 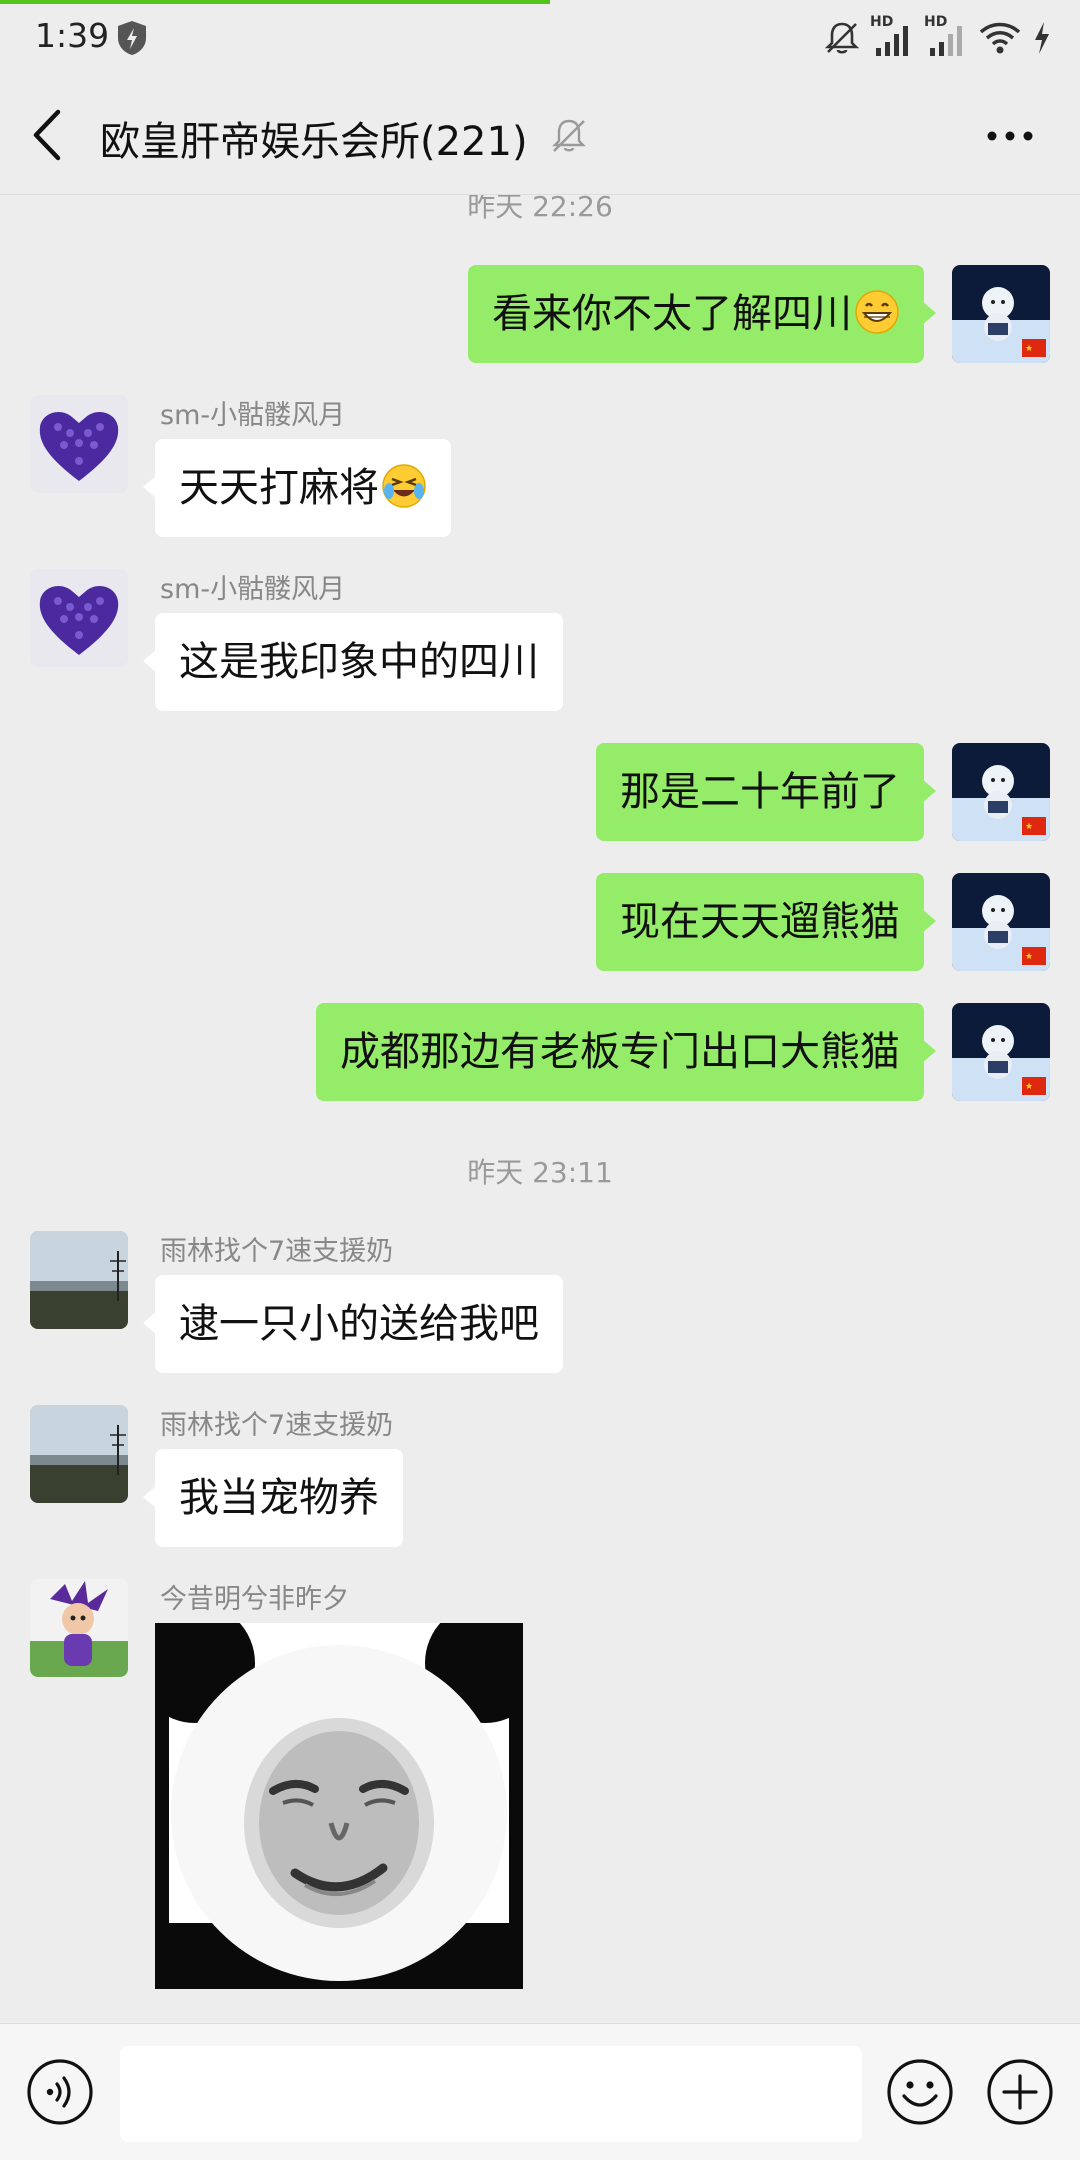 I want to click on message-incoming: sm-小骷髅风月 这是我印象中的四川, so click(x=540, y=644).